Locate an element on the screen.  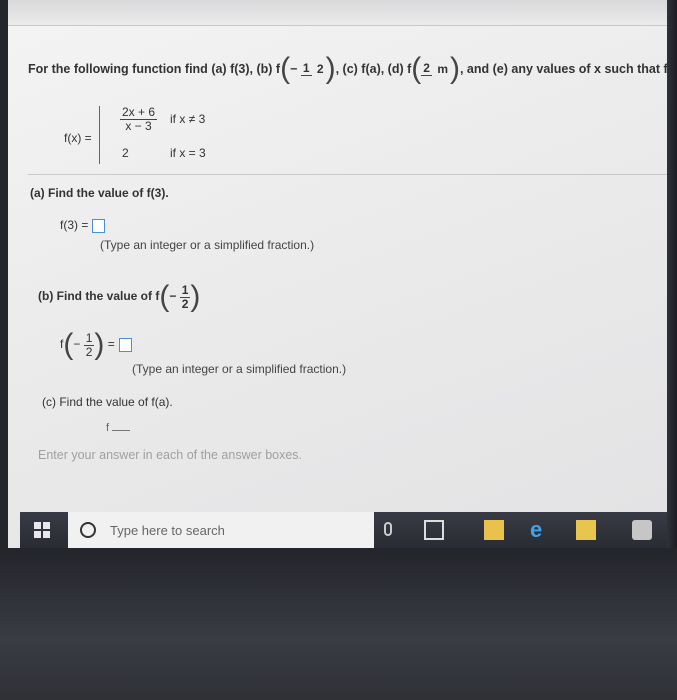
question-b-prompt: (b) Find the value of f is located at coordinates (99, 296).